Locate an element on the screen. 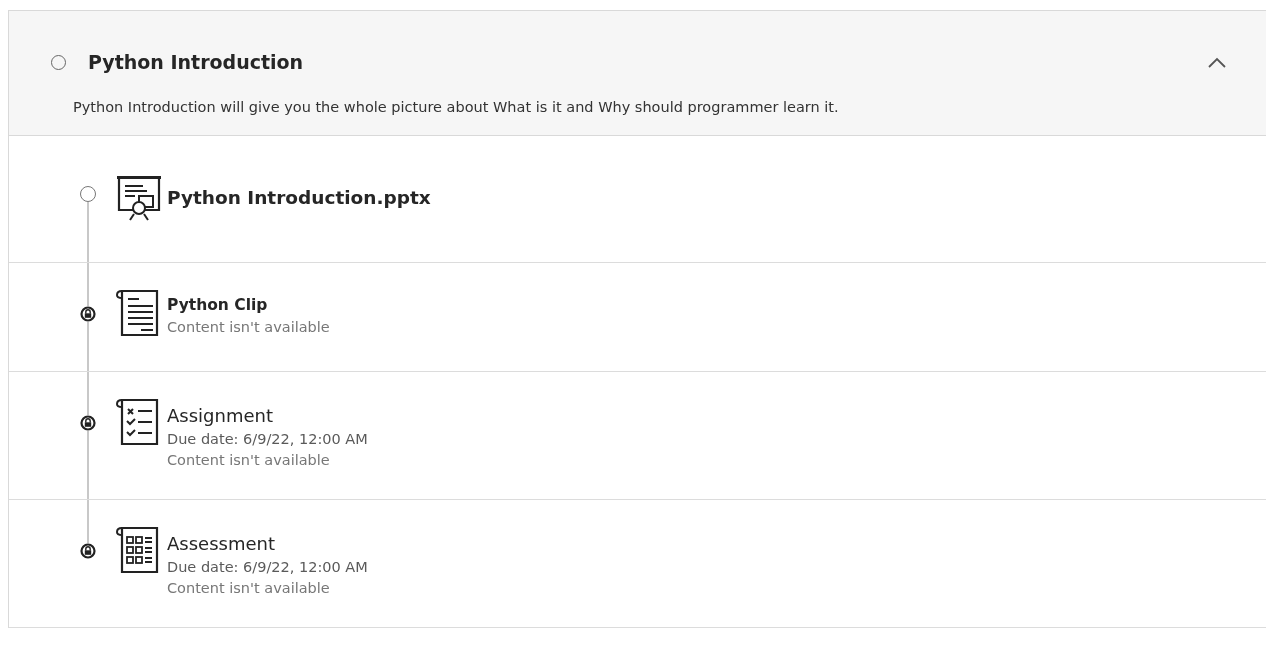  item-title: Assessment is located at coordinates (267, 543).